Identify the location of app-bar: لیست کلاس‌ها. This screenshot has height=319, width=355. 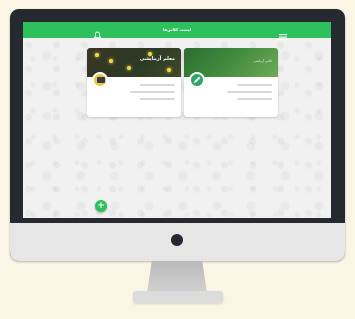
(177, 31).